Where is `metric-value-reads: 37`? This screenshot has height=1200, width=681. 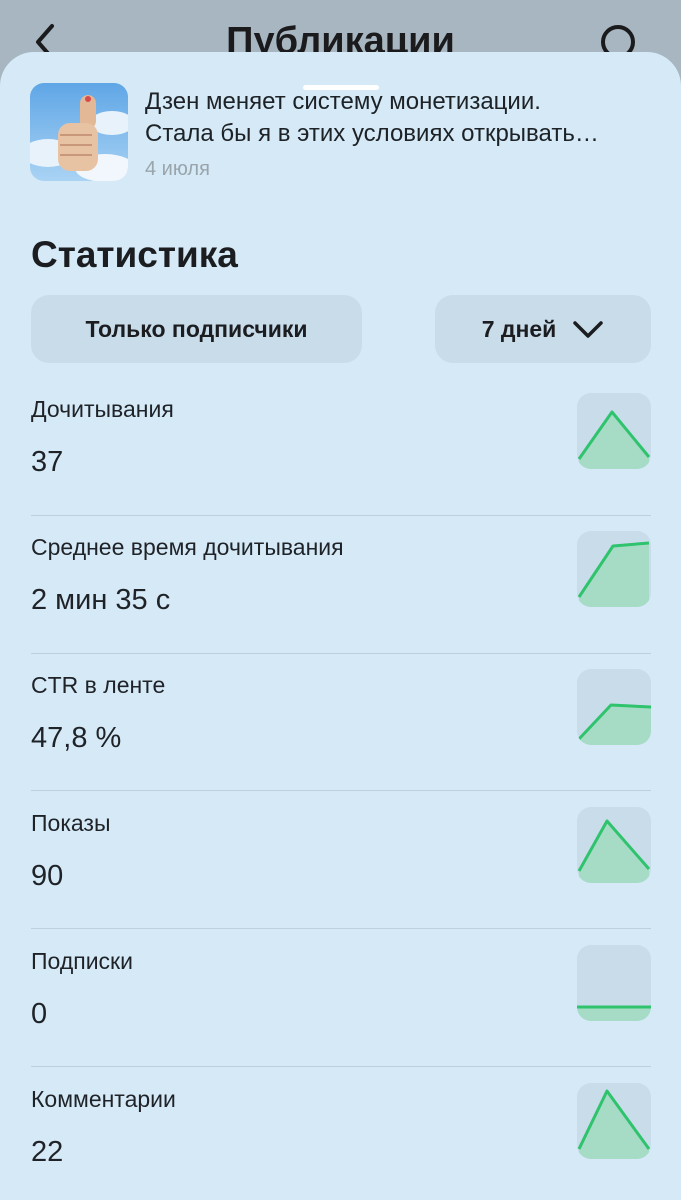 metric-value-reads: 37 is located at coordinates (47, 462).